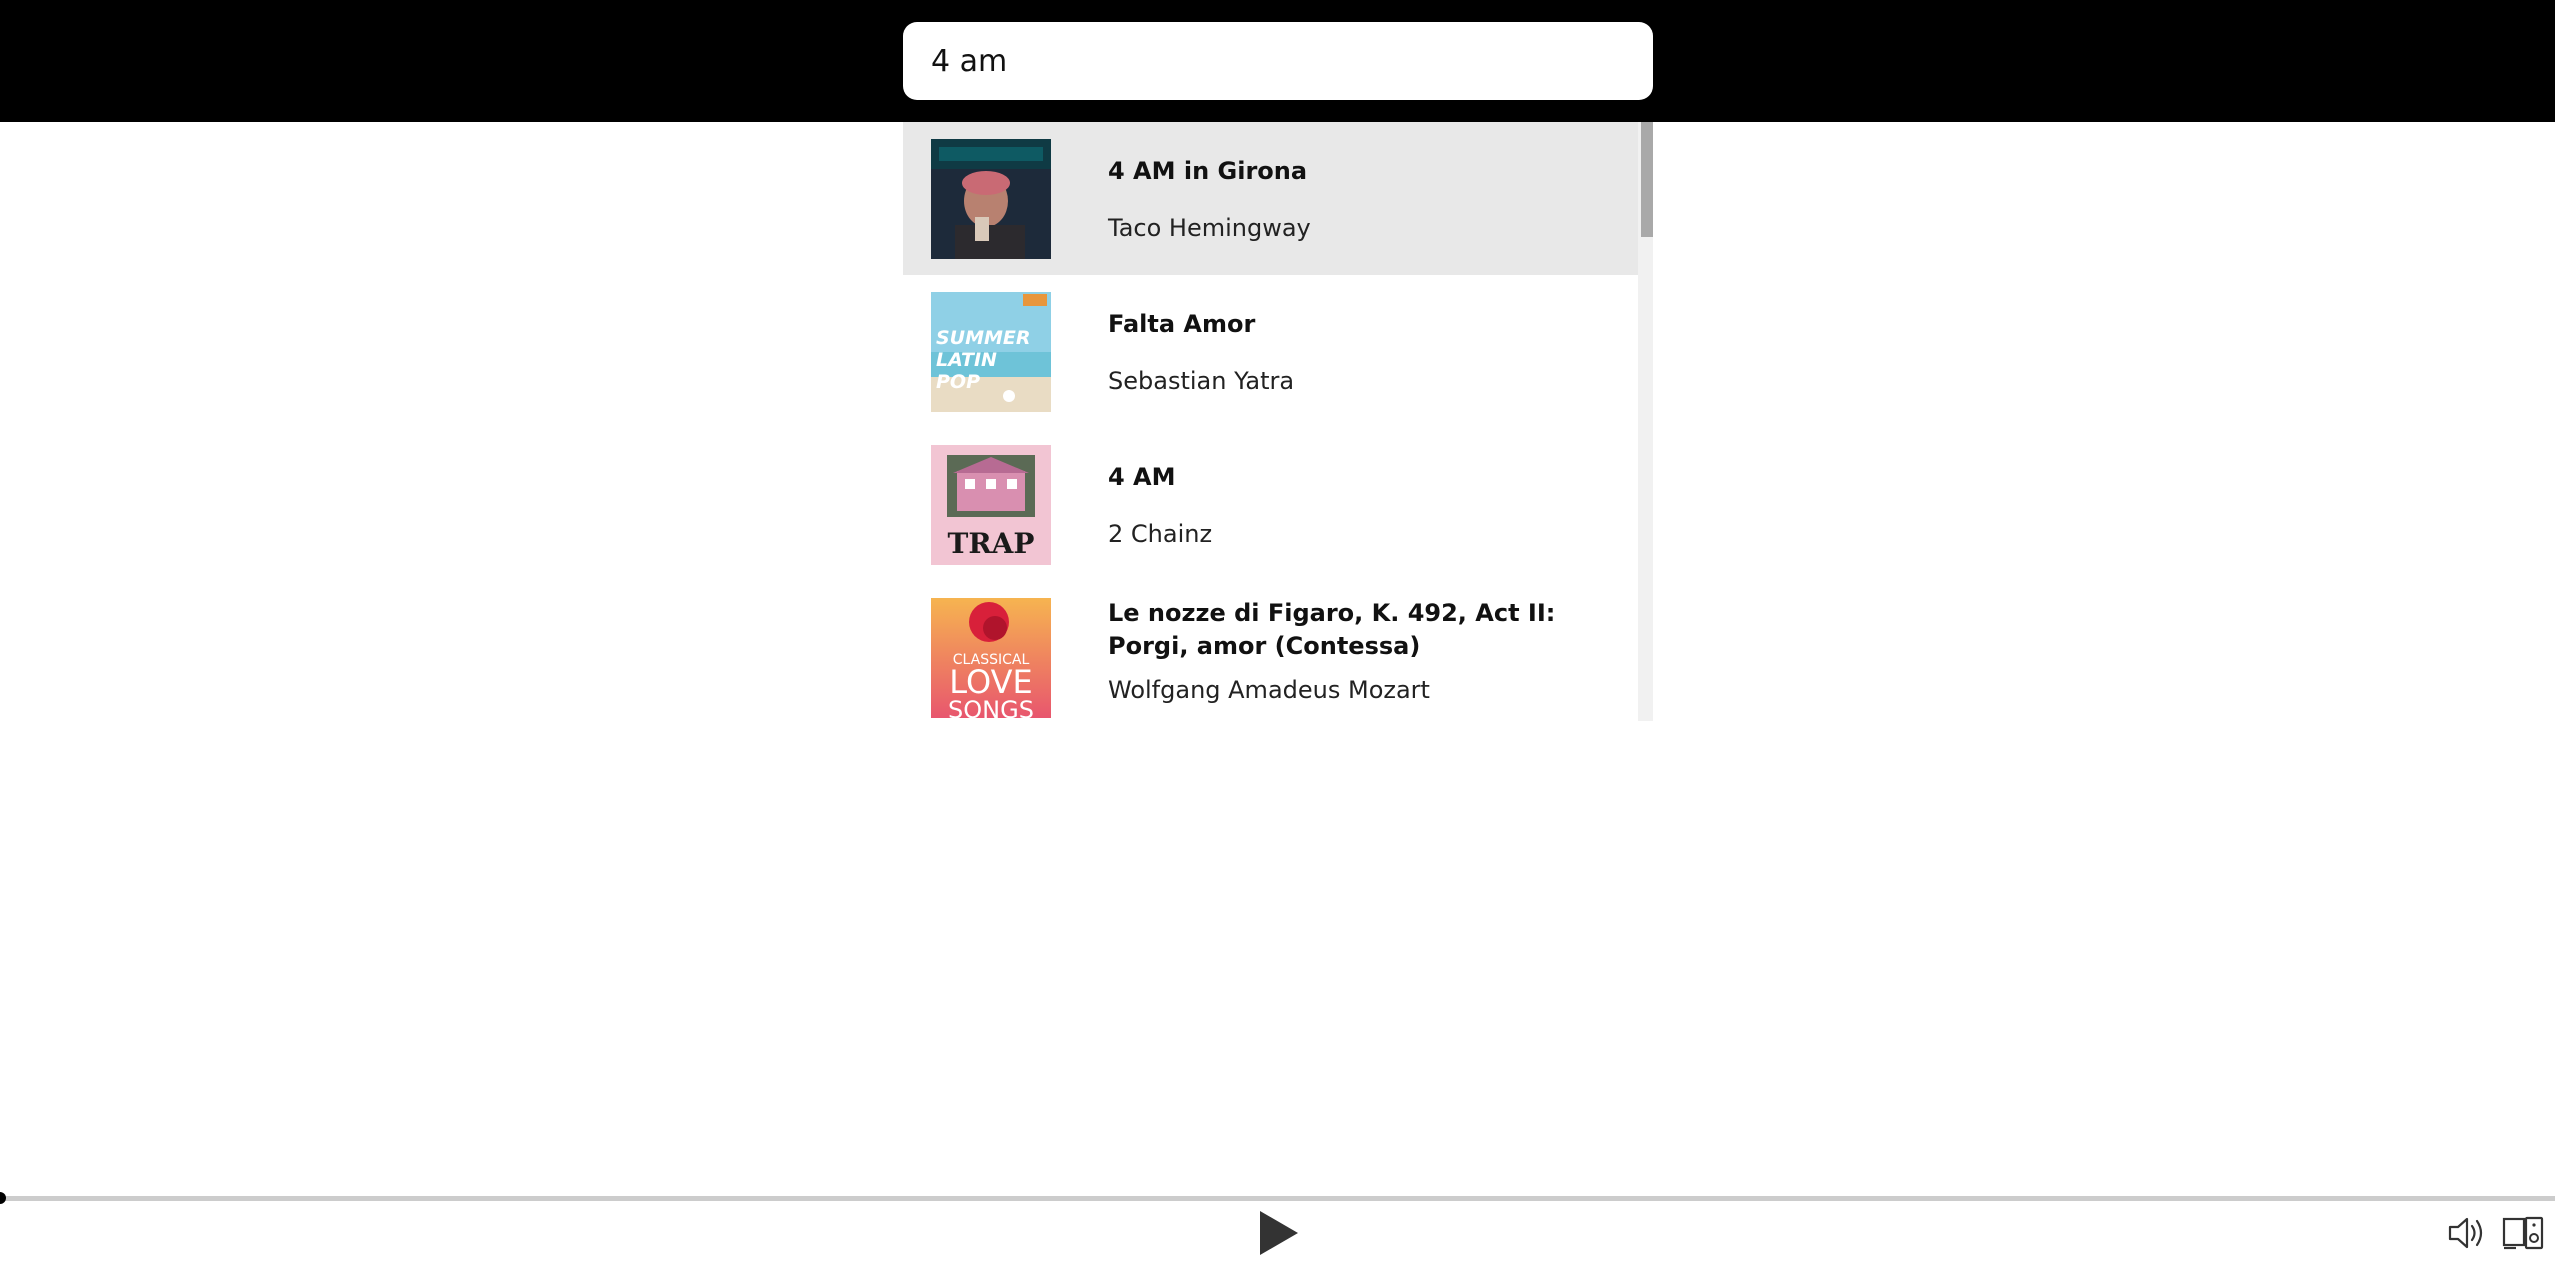 The image size is (2555, 1269). I want to click on play-button, so click(1279, 1233).